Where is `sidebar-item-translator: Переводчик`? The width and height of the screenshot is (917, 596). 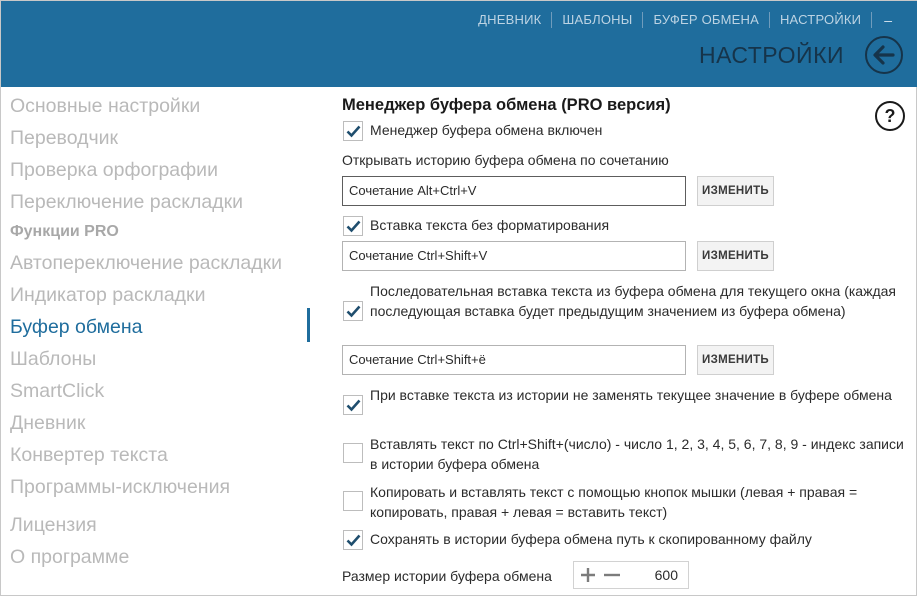 sidebar-item-translator: Переводчик is located at coordinates (64, 138).